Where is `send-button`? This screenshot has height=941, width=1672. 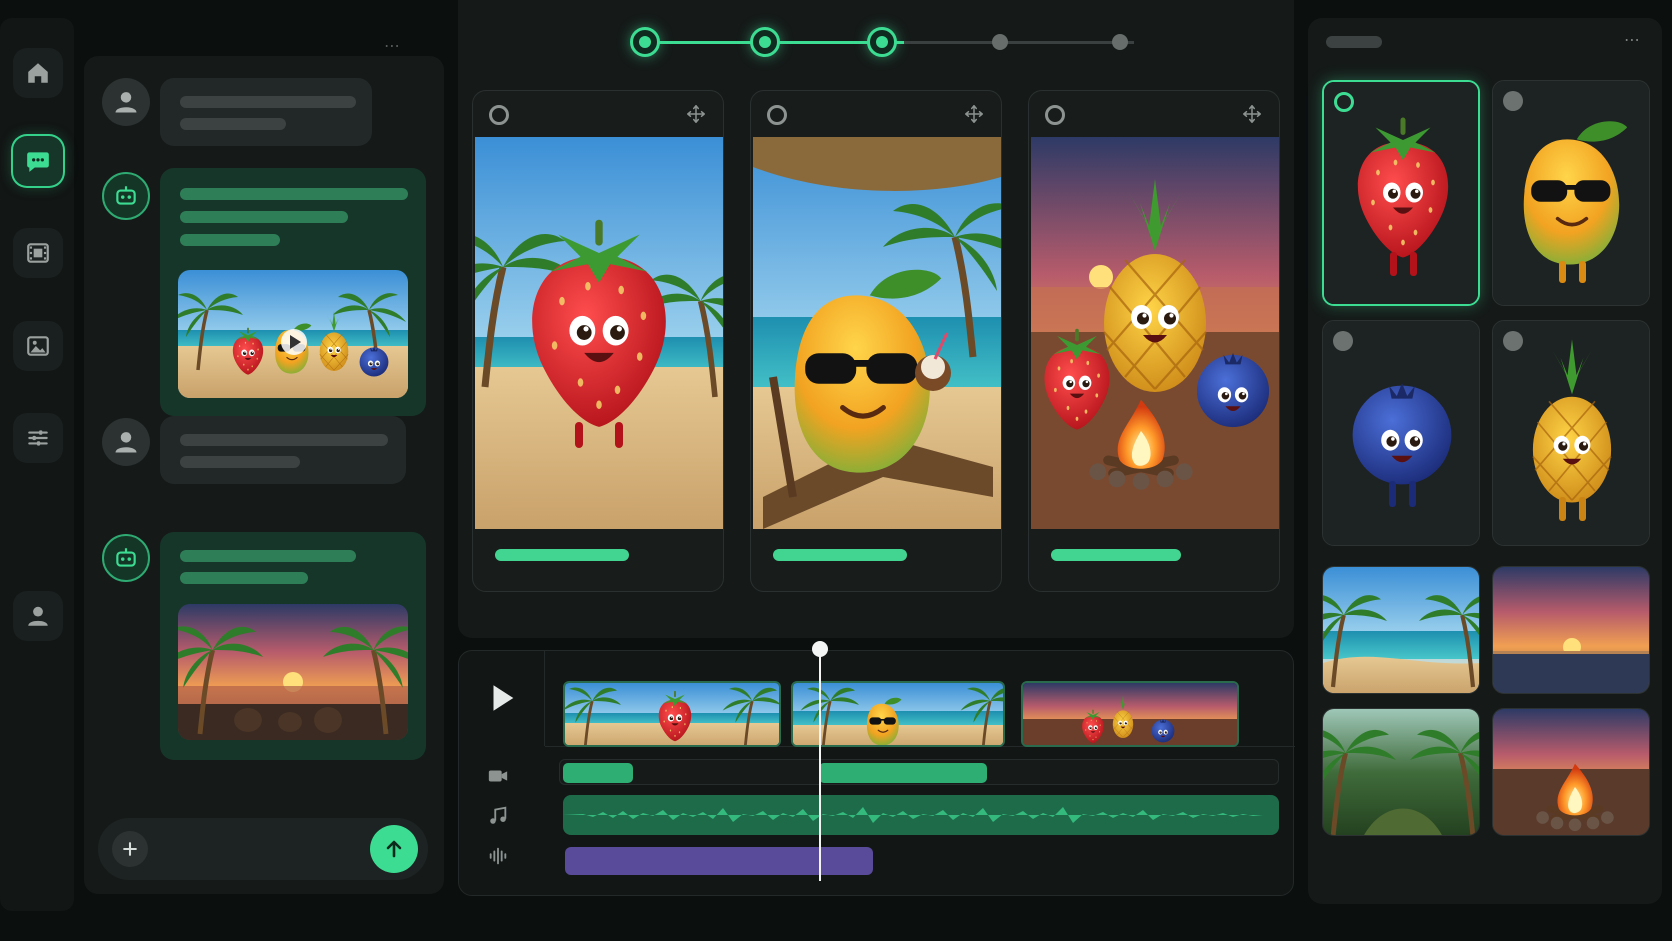
send-button is located at coordinates (394, 849).